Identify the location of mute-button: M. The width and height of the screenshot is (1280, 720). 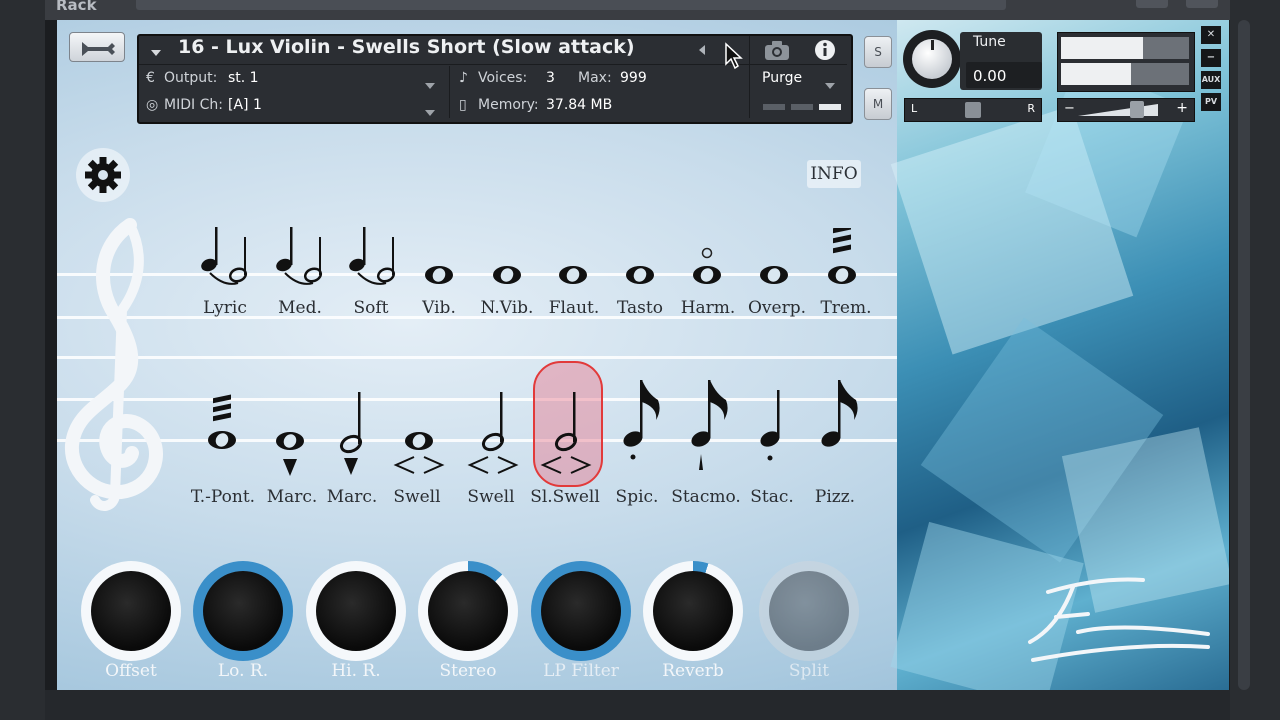
(878, 104).